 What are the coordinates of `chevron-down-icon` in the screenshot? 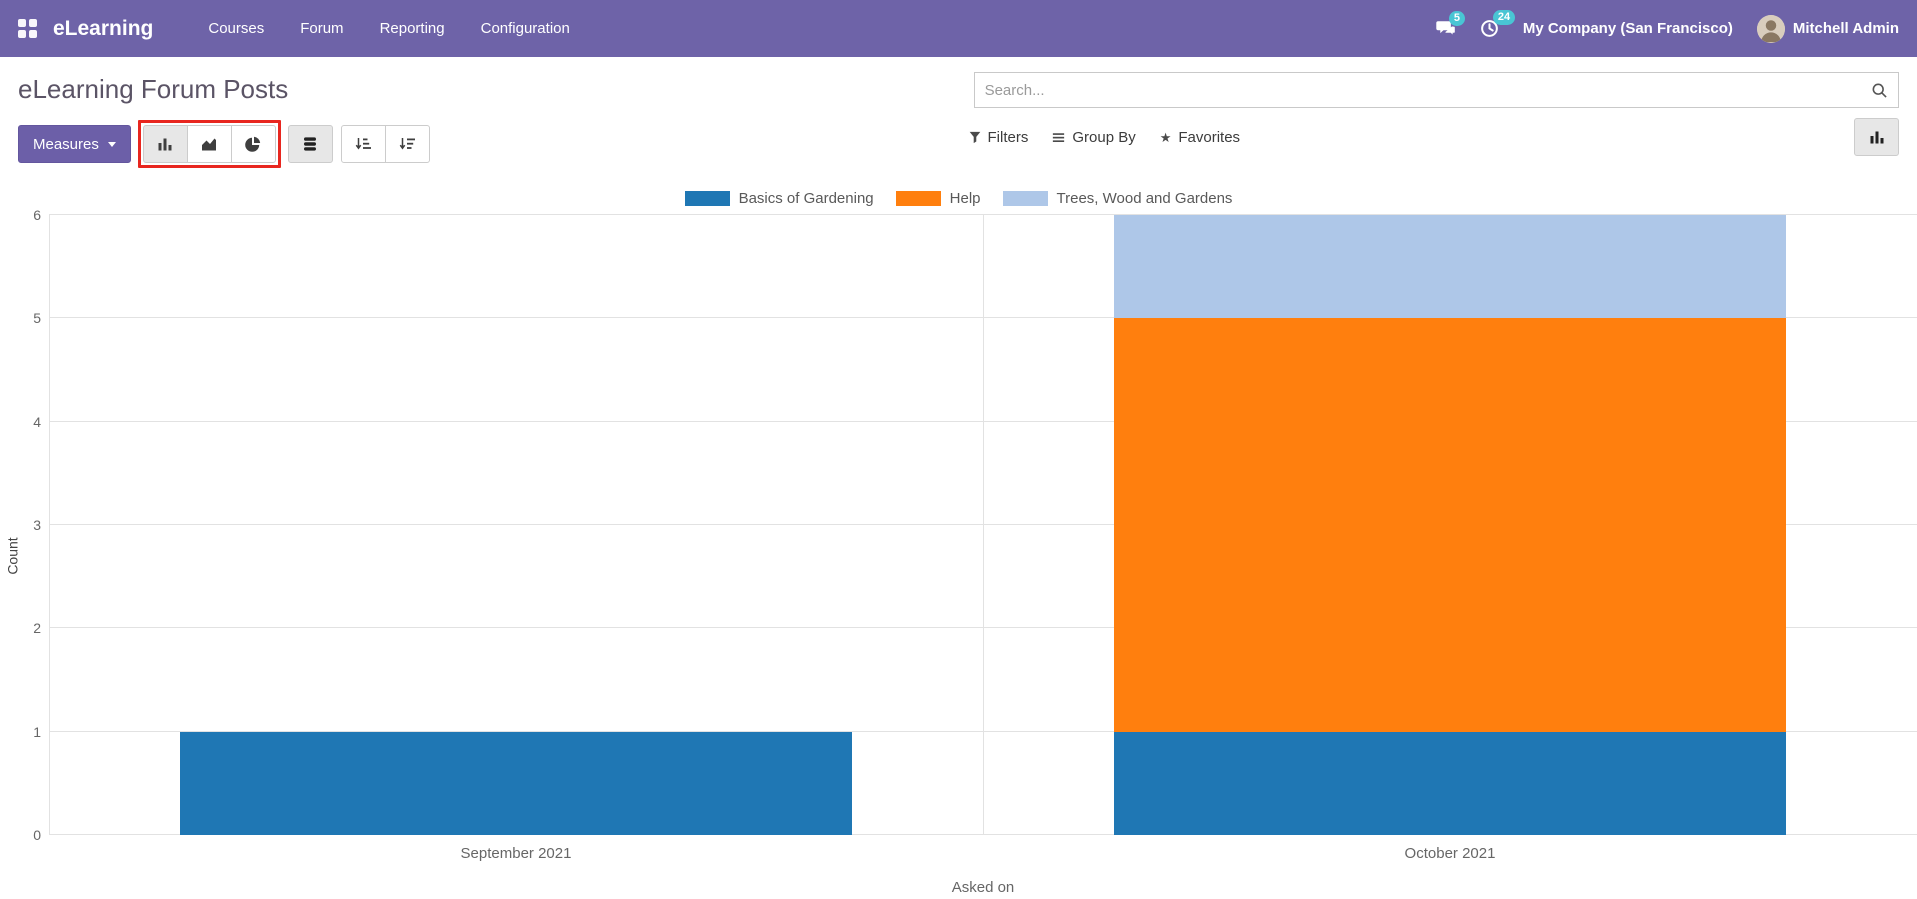 It's located at (111, 144).